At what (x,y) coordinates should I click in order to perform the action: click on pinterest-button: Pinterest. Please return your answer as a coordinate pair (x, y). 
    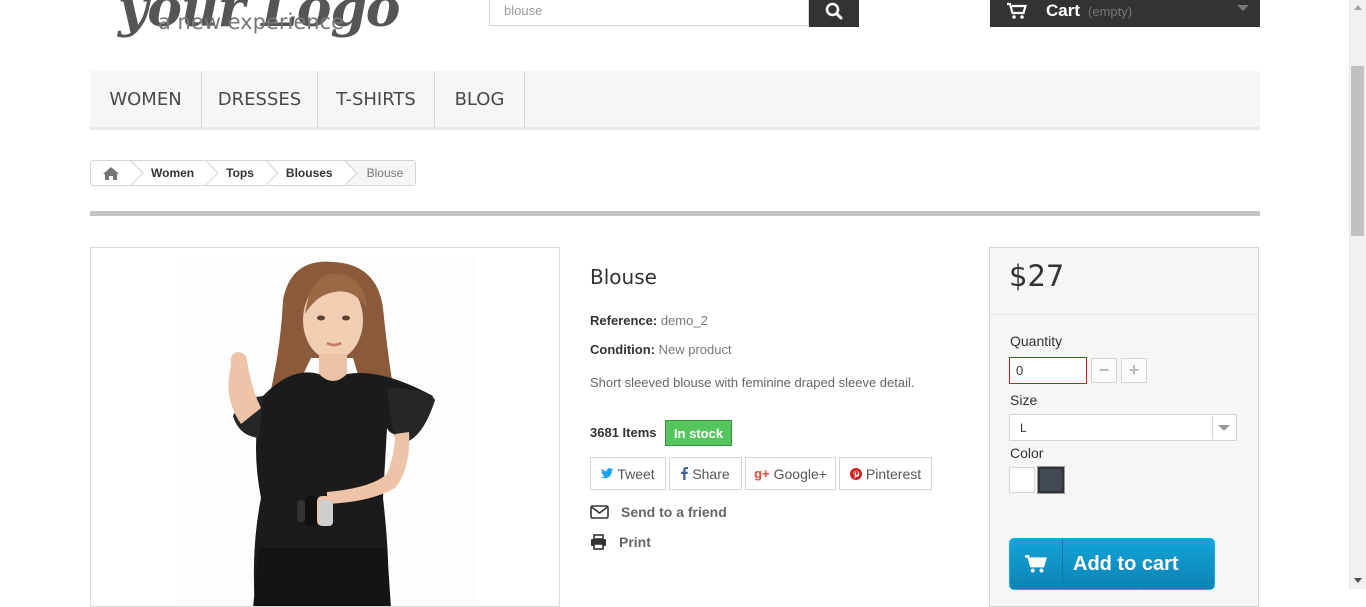
    Looking at the image, I should click on (885, 473).